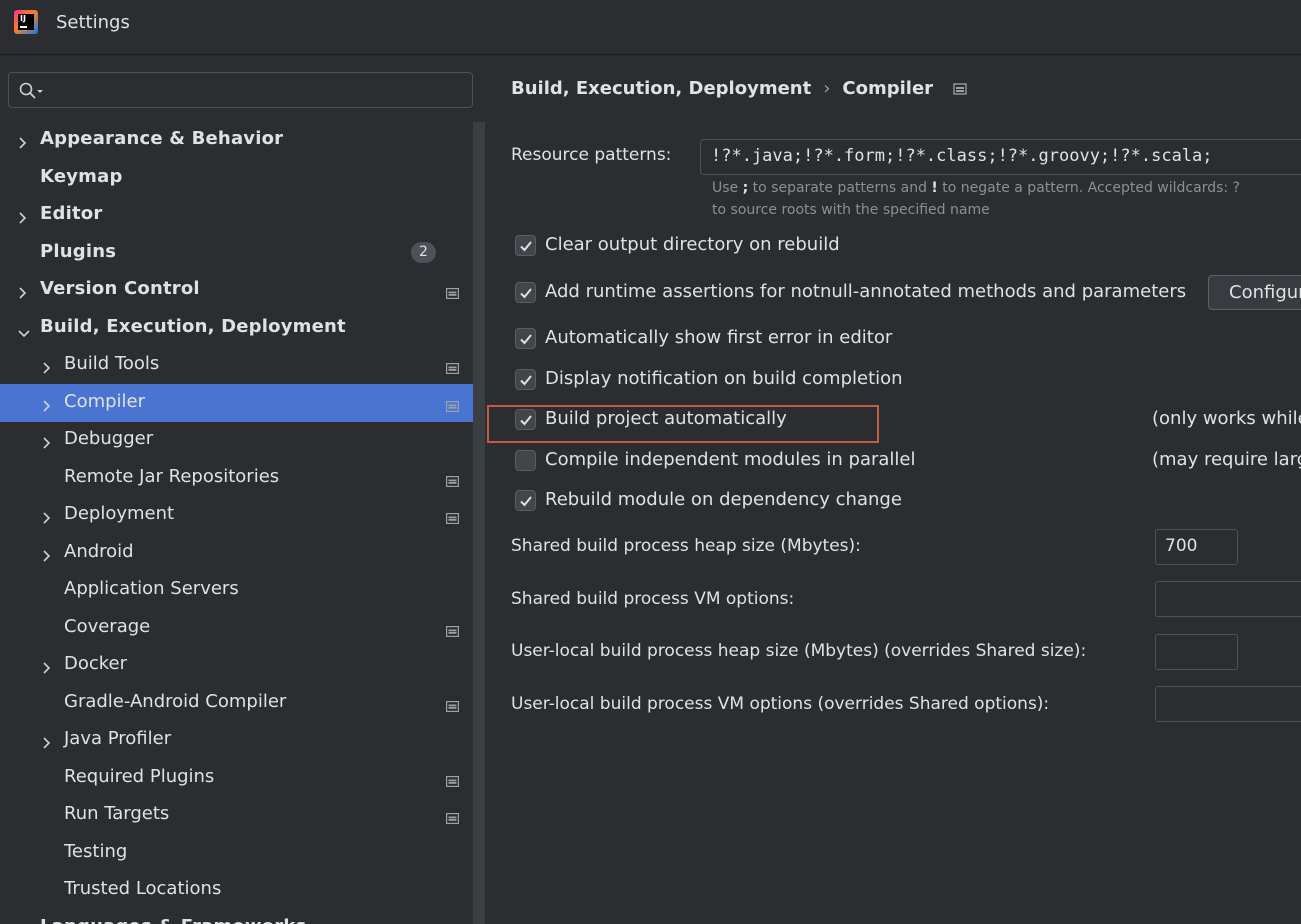 Image resolution: width=1301 pixels, height=924 pixels. Describe the element at coordinates (143, 888) in the screenshot. I see `tree-item-label: Trusted Locations` at that location.